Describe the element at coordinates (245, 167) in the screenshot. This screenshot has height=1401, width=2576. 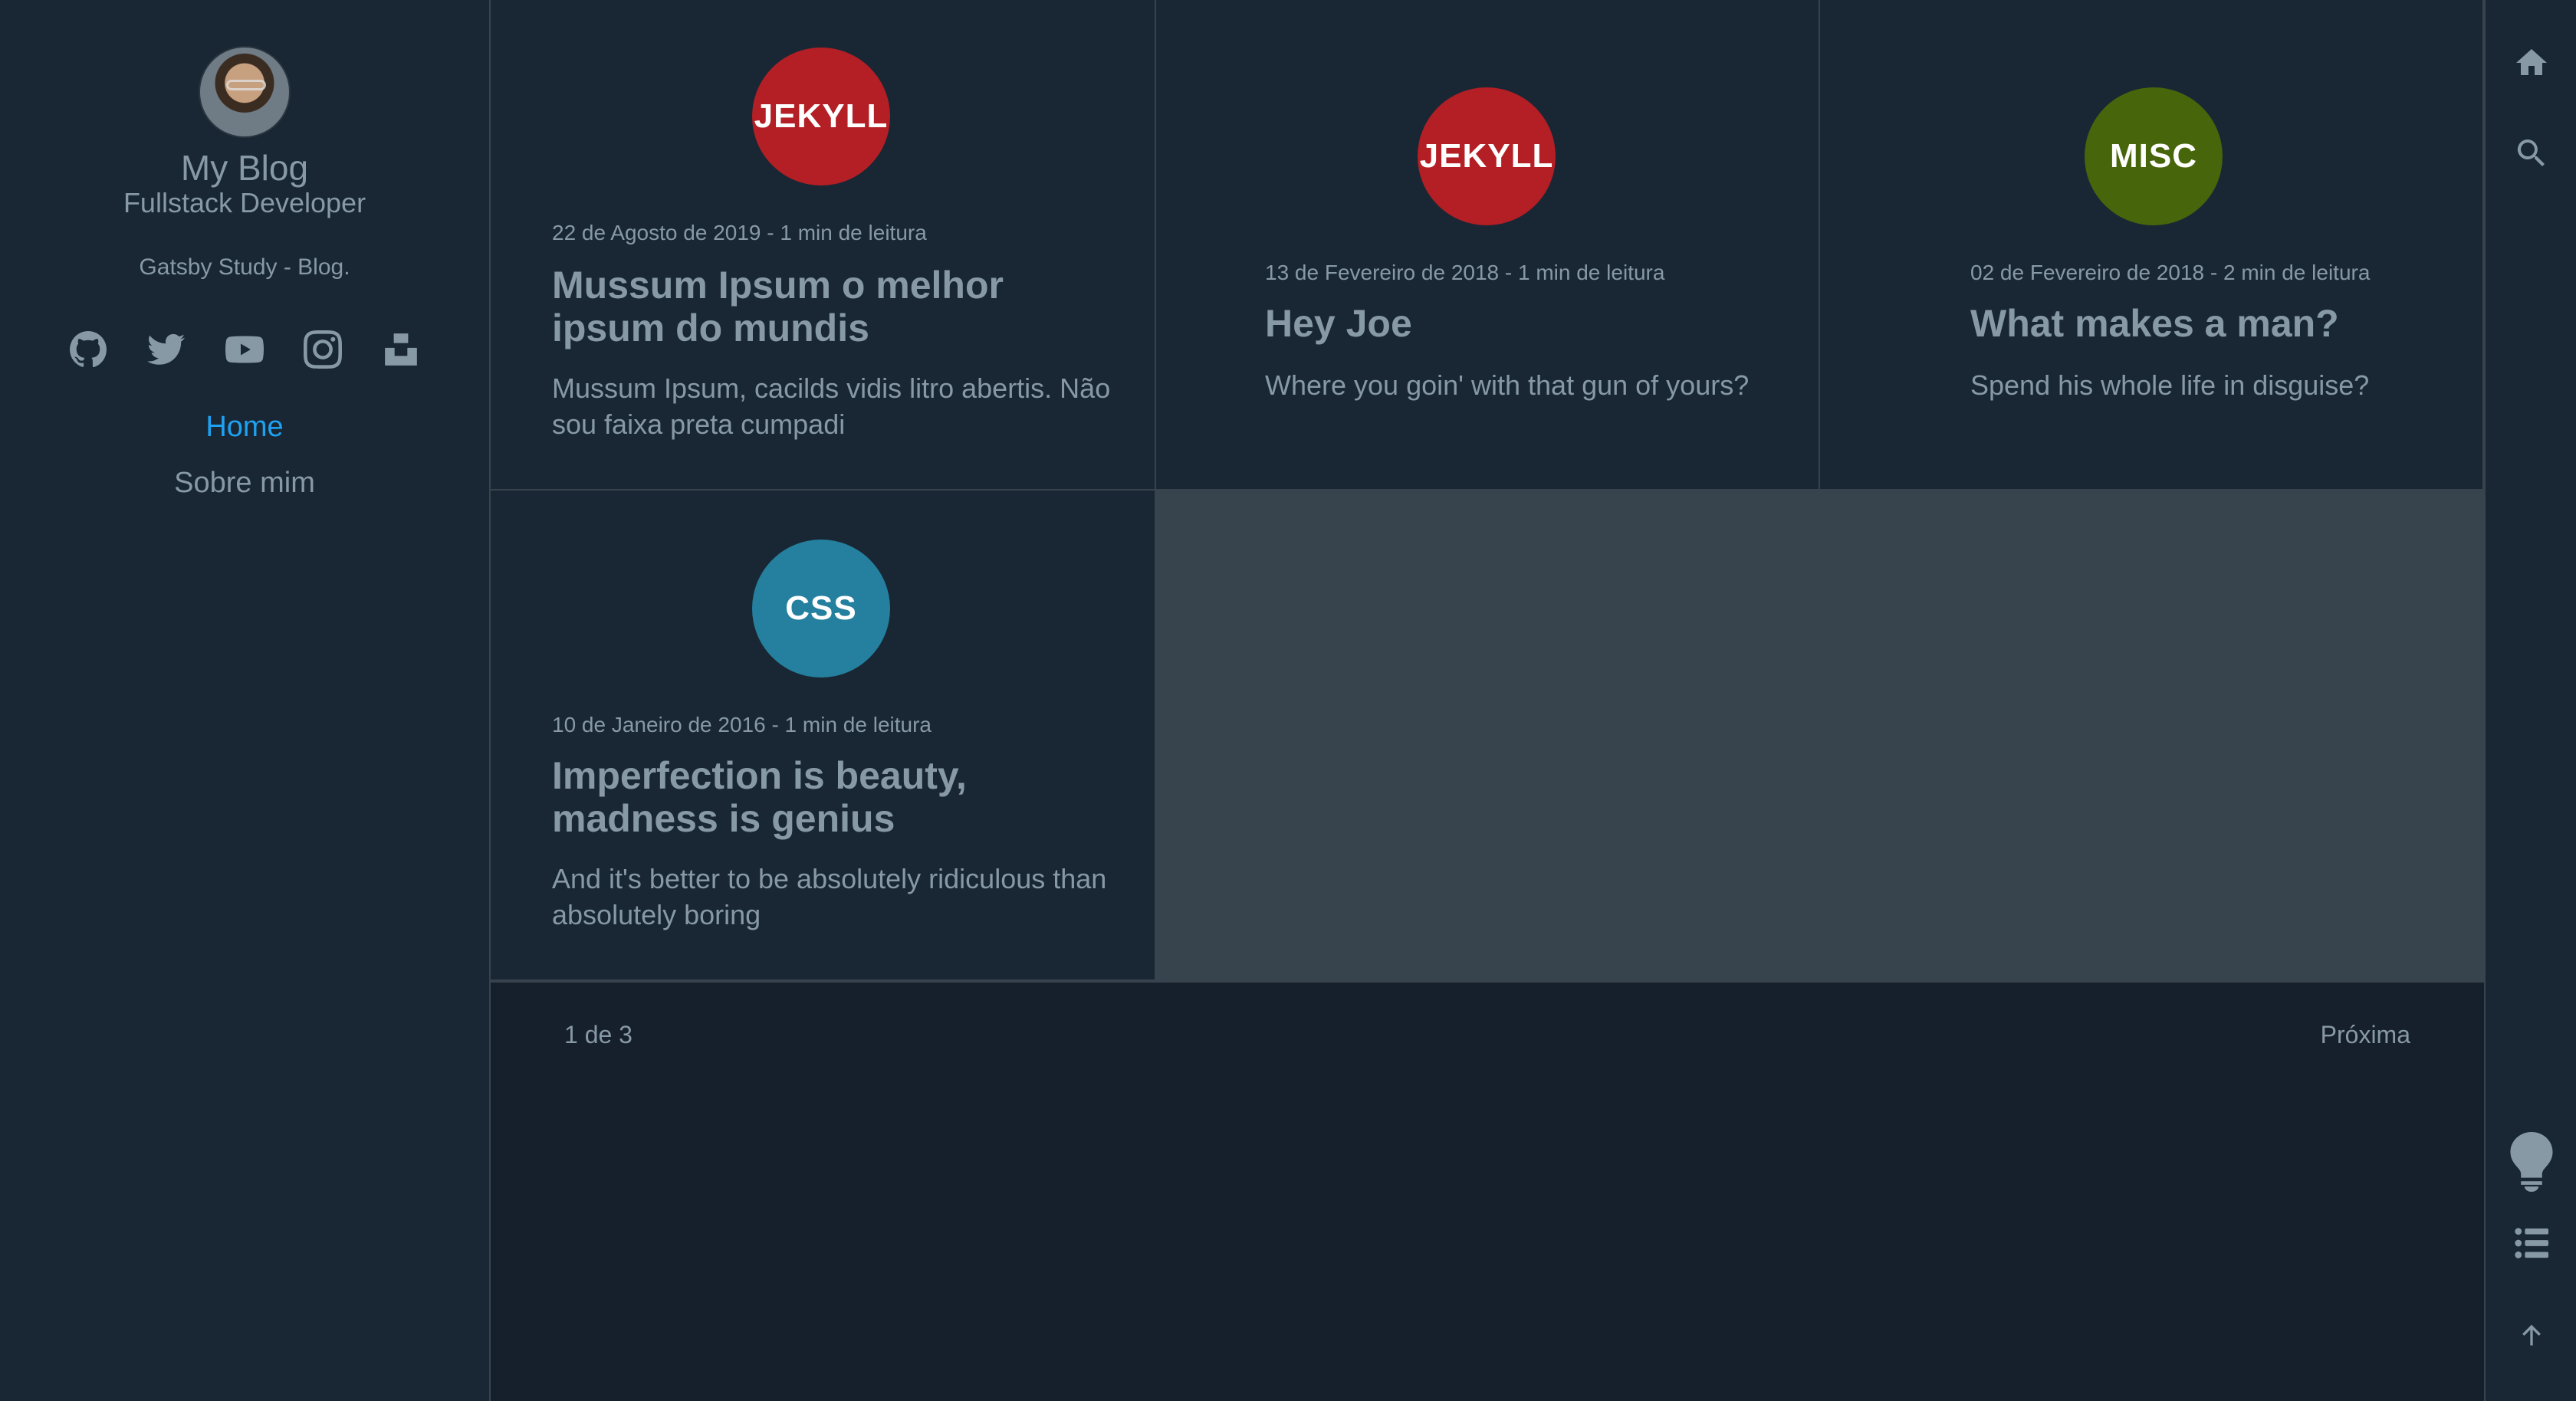
I see `blog-title: My Blog` at that location.